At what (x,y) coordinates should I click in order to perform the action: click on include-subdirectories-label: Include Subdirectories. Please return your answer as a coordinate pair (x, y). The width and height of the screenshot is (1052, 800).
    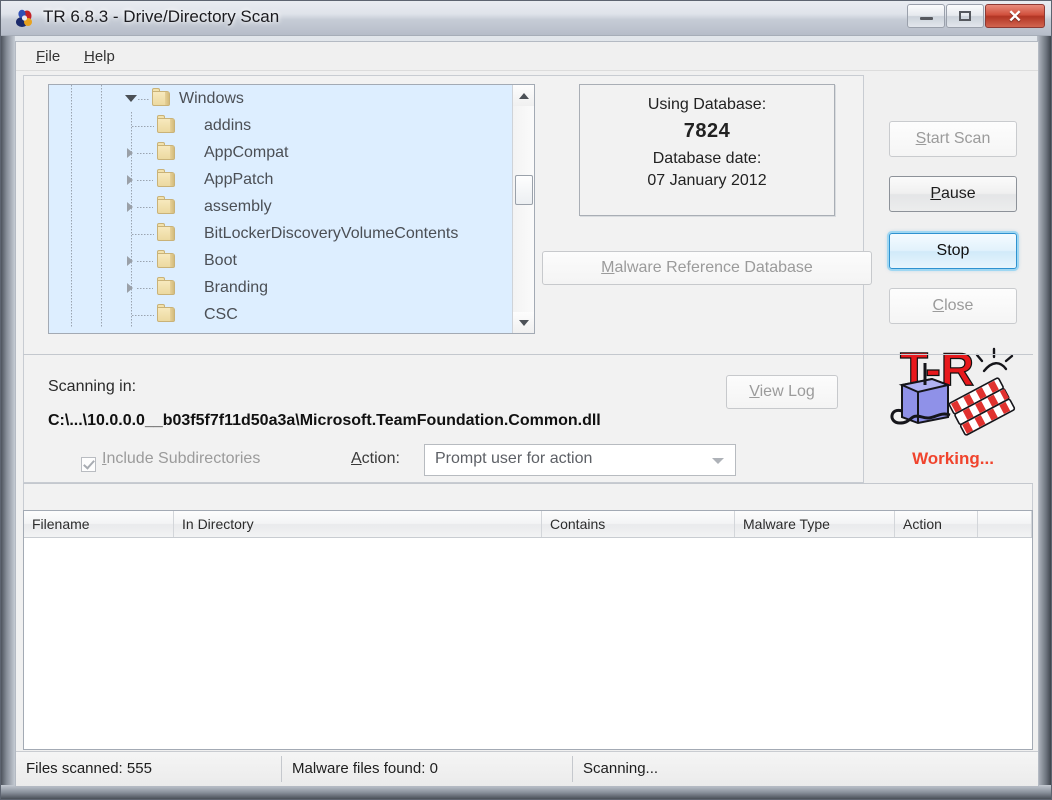
    Looking at the image, I should click on (181, 459).